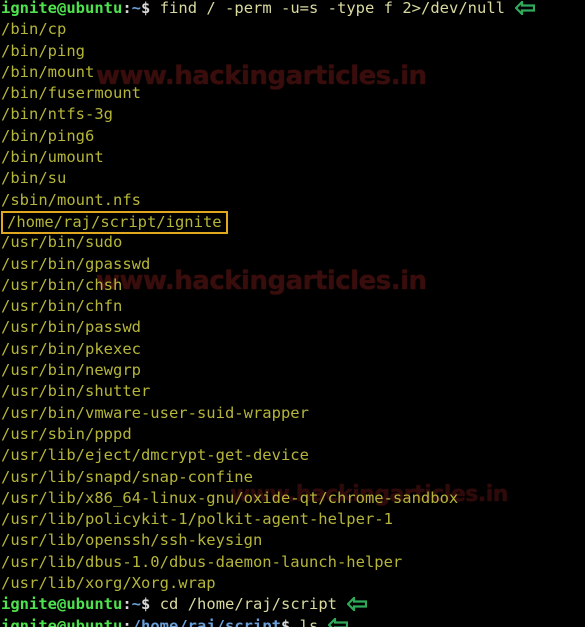 This screenshot has width=585, height=627. Describe the element at coordinates (66, 433) in the screenshot. I see `suid-path: /usr/sbin/pppd` at that location.